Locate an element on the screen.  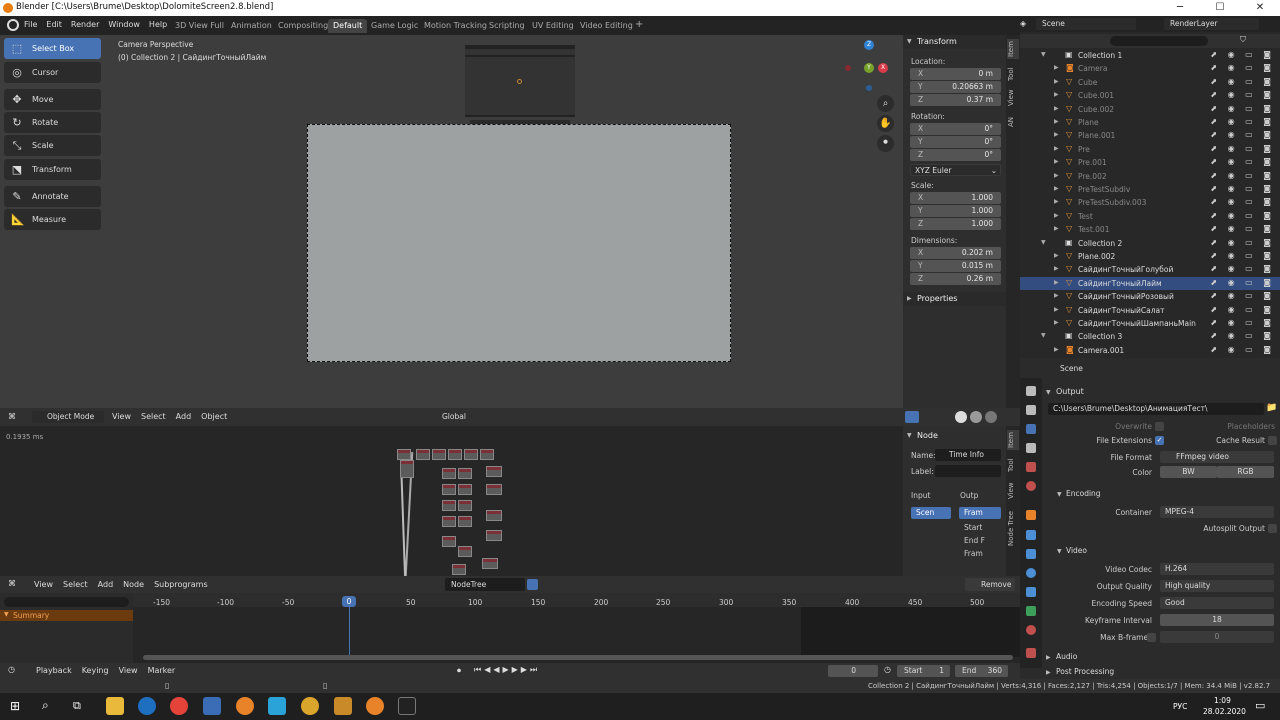
node-tab-view: View is located at coordinates (1013, 491).